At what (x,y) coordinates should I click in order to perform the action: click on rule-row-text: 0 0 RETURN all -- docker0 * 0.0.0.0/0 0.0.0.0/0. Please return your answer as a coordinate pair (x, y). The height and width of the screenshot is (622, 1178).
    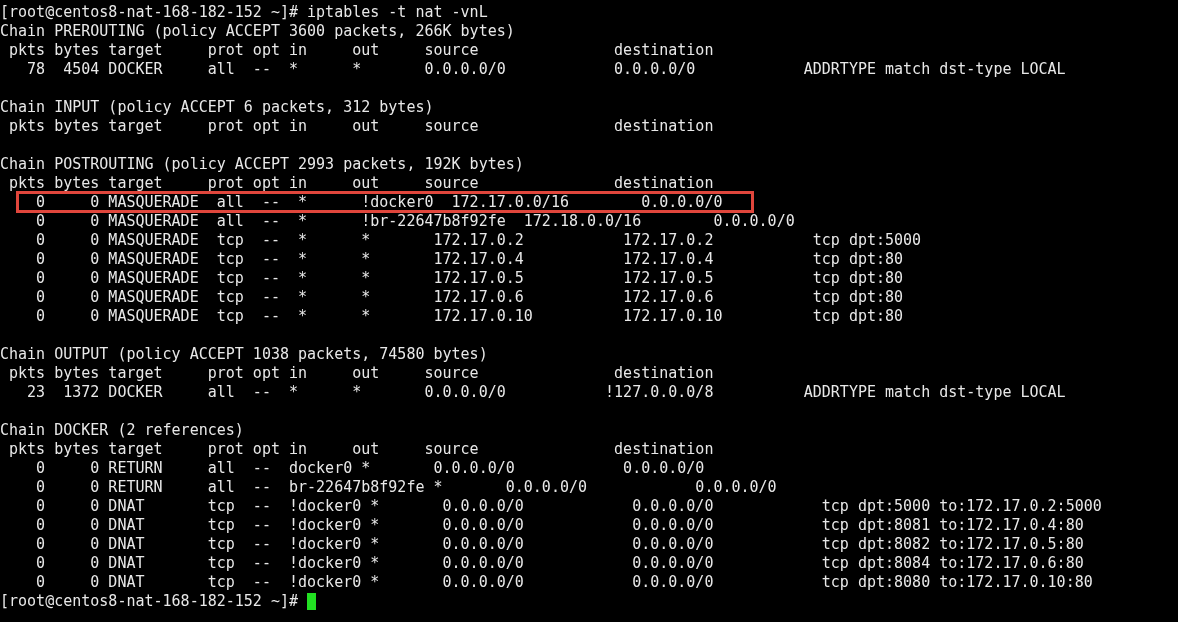
    Looking at the image, I should click on (370, 468).